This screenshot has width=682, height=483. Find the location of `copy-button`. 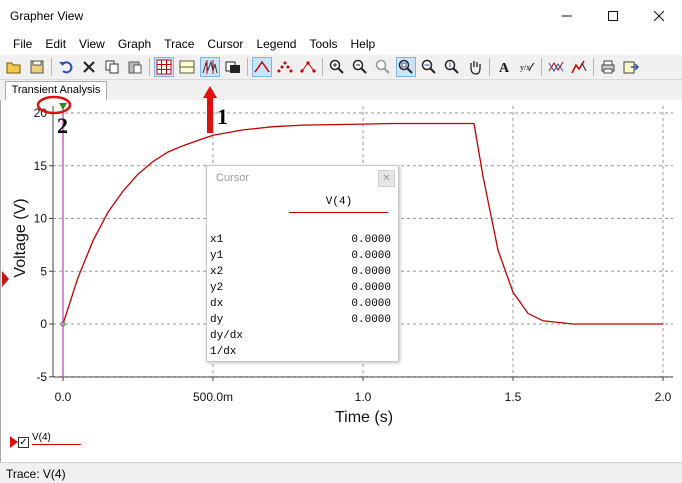

copy-button is located at coordinates (112, 67).